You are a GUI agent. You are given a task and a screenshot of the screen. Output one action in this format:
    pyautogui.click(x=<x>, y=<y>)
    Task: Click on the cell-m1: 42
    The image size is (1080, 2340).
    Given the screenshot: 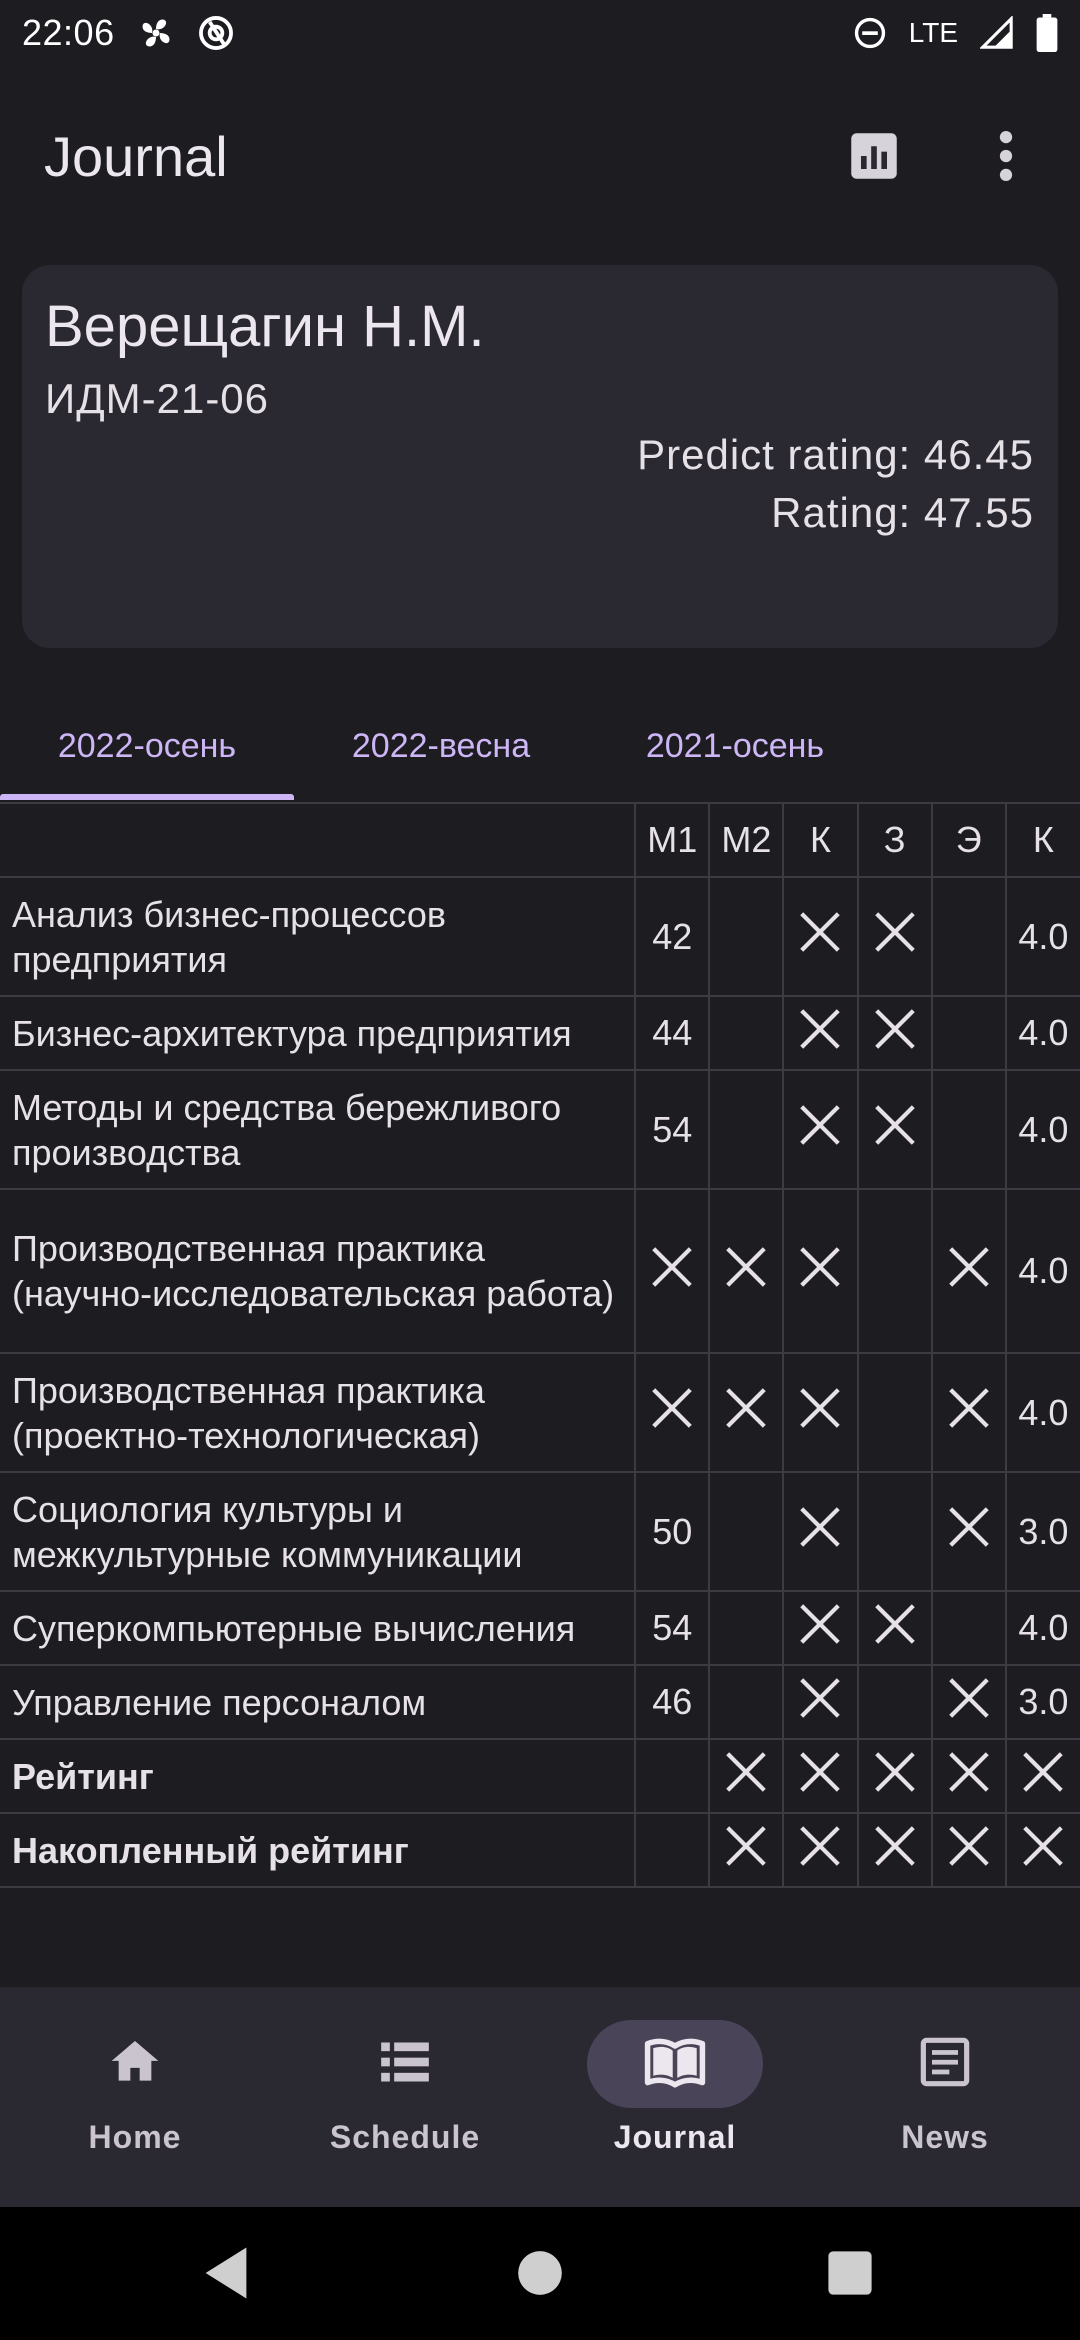 What is the action you would take?
    pyautogui.click(x=672, y=936)
    